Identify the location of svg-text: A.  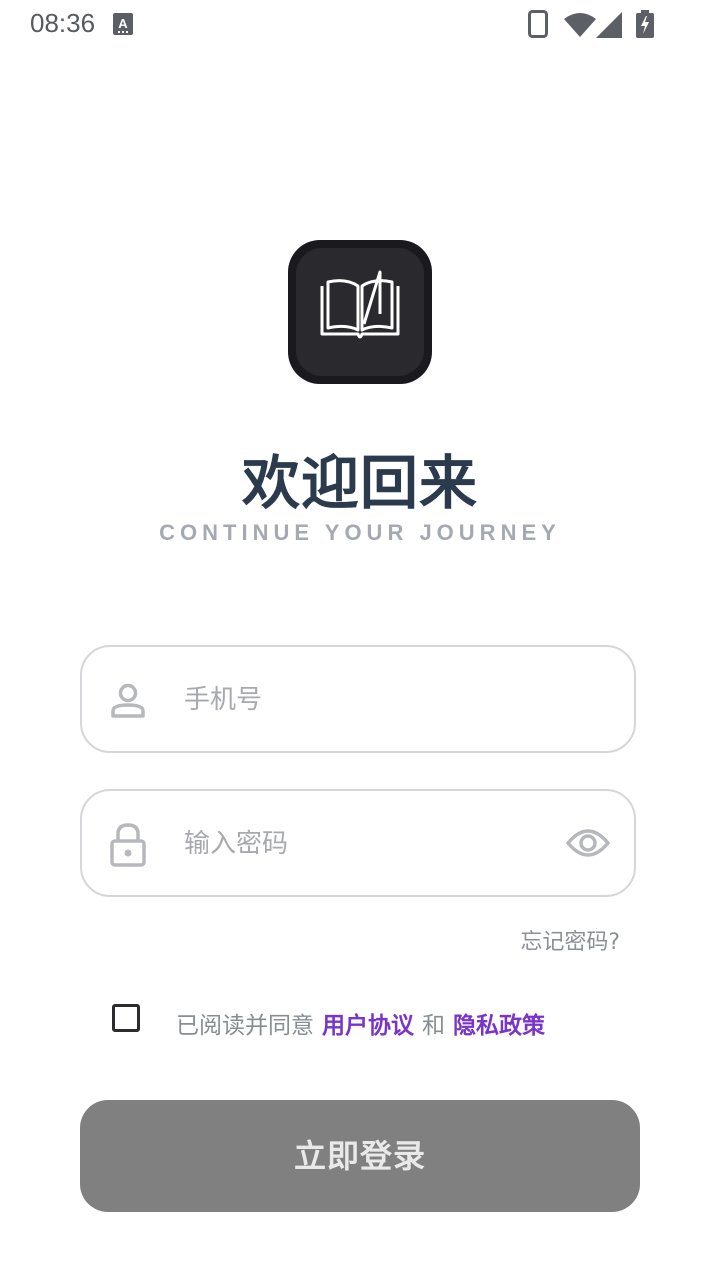
(123, 23).